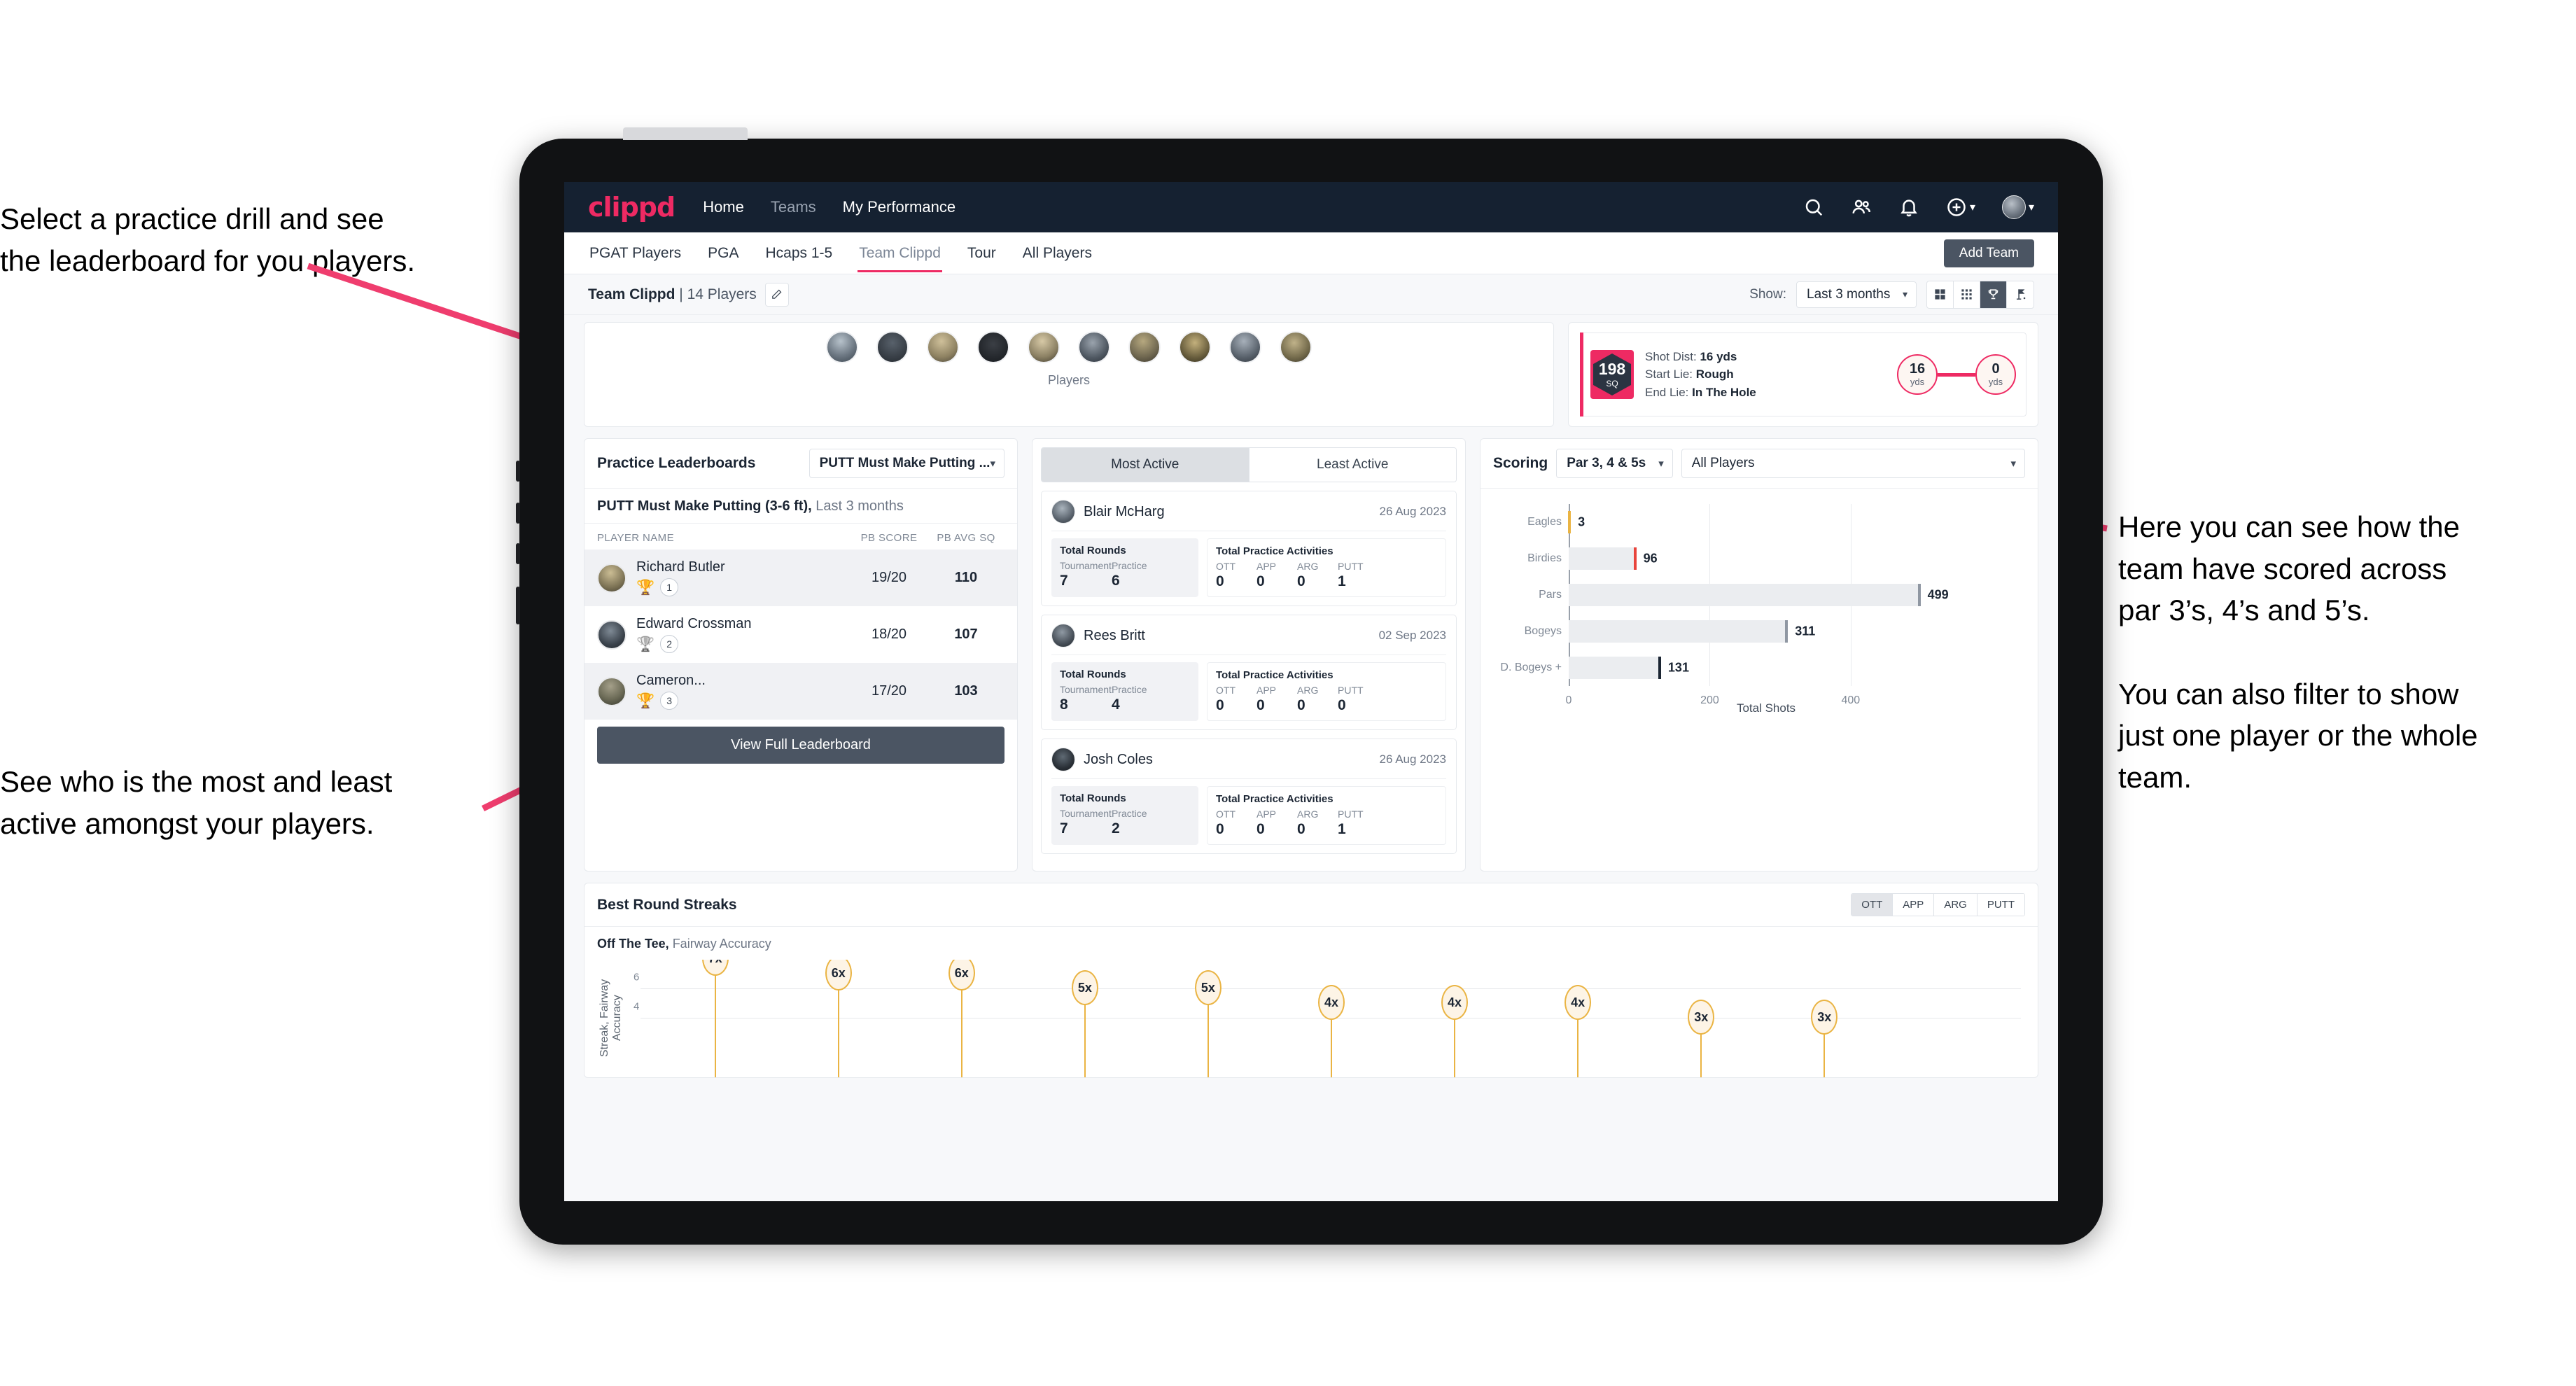  I want to click on bar-cap, so click(1919, 595).